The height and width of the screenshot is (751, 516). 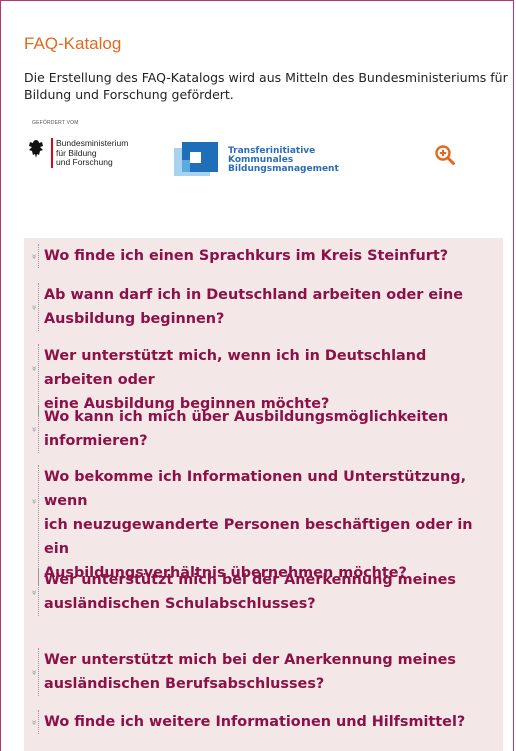 I want to click on bmbf-funded-label: GEFÖRDERT VOM, so click(x=55, y=123).